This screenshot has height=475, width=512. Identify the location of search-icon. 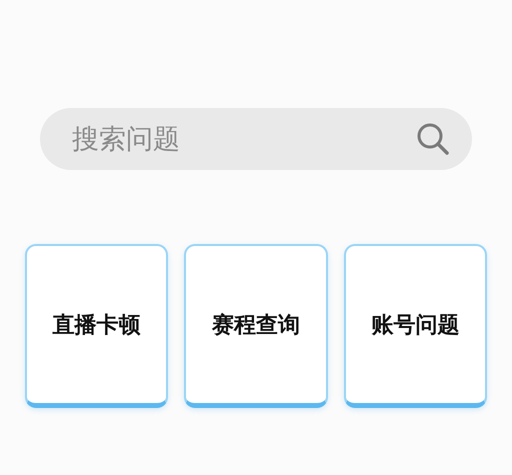
(433, 139).